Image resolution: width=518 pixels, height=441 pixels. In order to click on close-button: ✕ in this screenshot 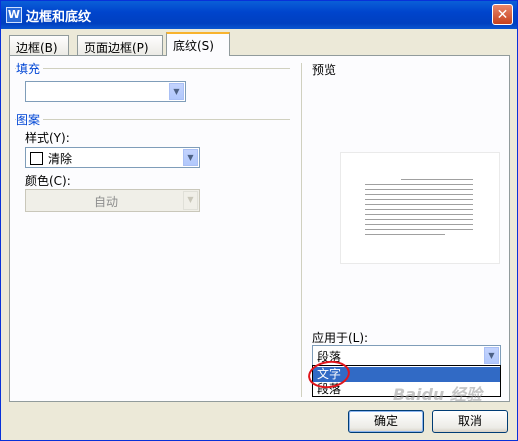, I will do `click(502, 14)`.